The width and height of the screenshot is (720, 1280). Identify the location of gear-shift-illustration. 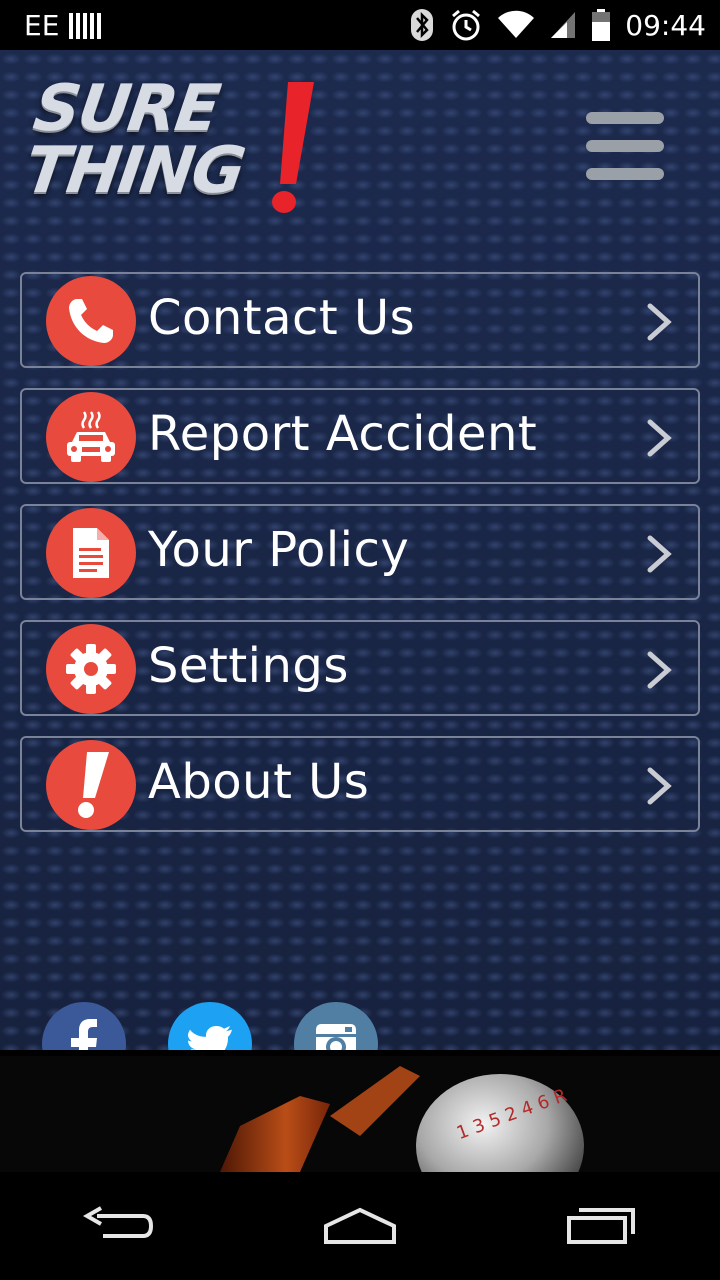
(360, 1114).